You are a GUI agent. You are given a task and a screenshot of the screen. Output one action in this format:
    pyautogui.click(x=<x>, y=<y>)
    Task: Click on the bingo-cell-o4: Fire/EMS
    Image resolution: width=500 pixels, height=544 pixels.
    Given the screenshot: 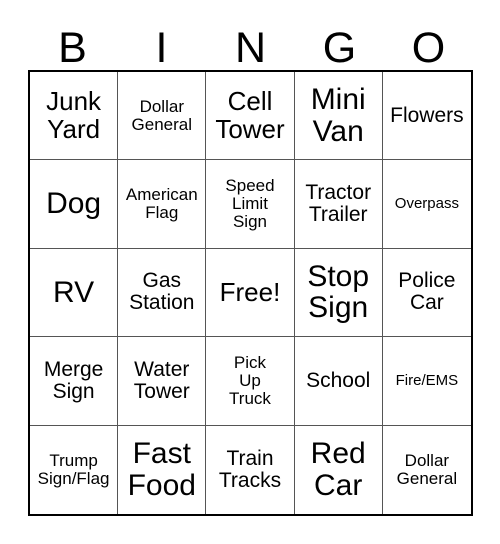 What is the action you would take?
    pyautogui.click(x=426, y=381)
    